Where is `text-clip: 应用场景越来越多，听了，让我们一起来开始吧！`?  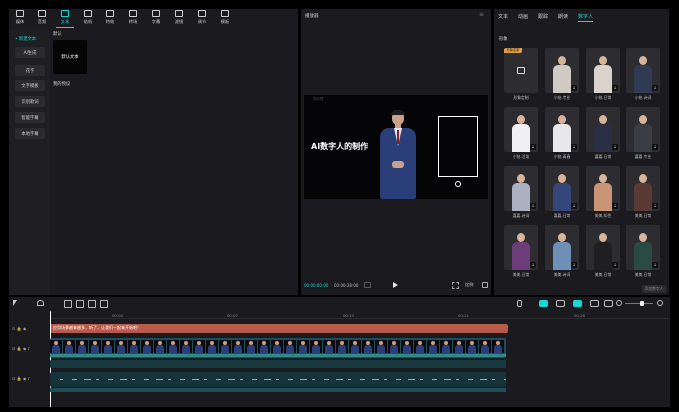 text-clip: 应用场景越来越多，听了，让我们一起来开始吧！ is located at coordinates (279, 328).